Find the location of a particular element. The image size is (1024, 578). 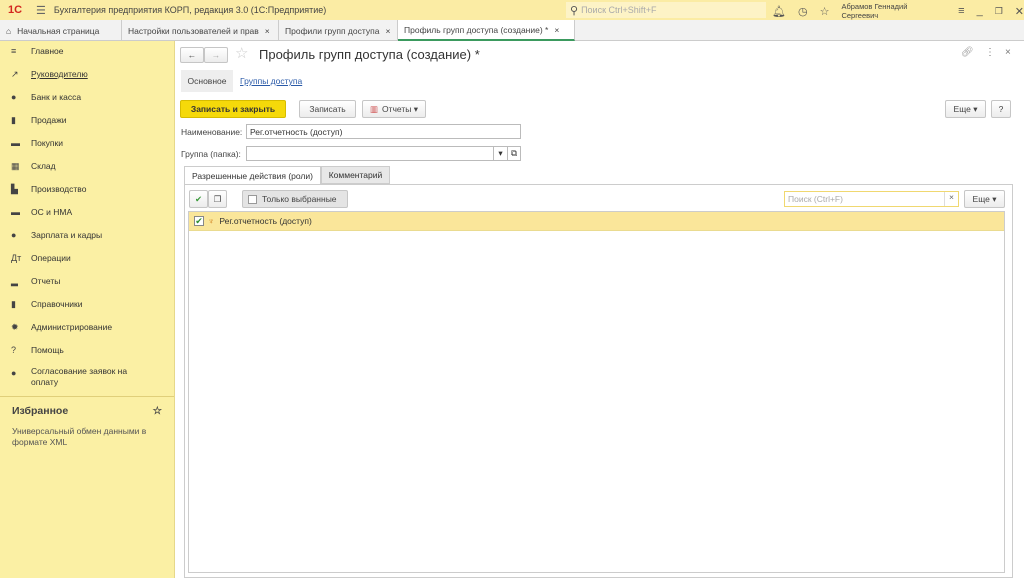

section-icon: ▦ is located at coordinates (15, 166).